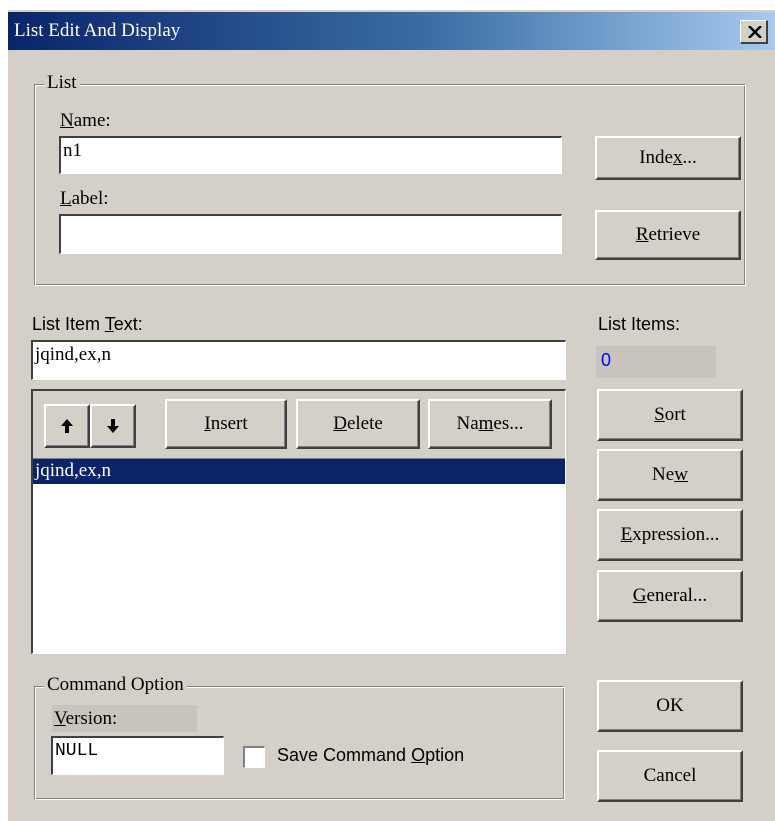 This screenshot has height=821, width=775. Describe the element at coordinates (668, 235) in the screenshot. I see `retrieve-button: Retrieve` at that location.